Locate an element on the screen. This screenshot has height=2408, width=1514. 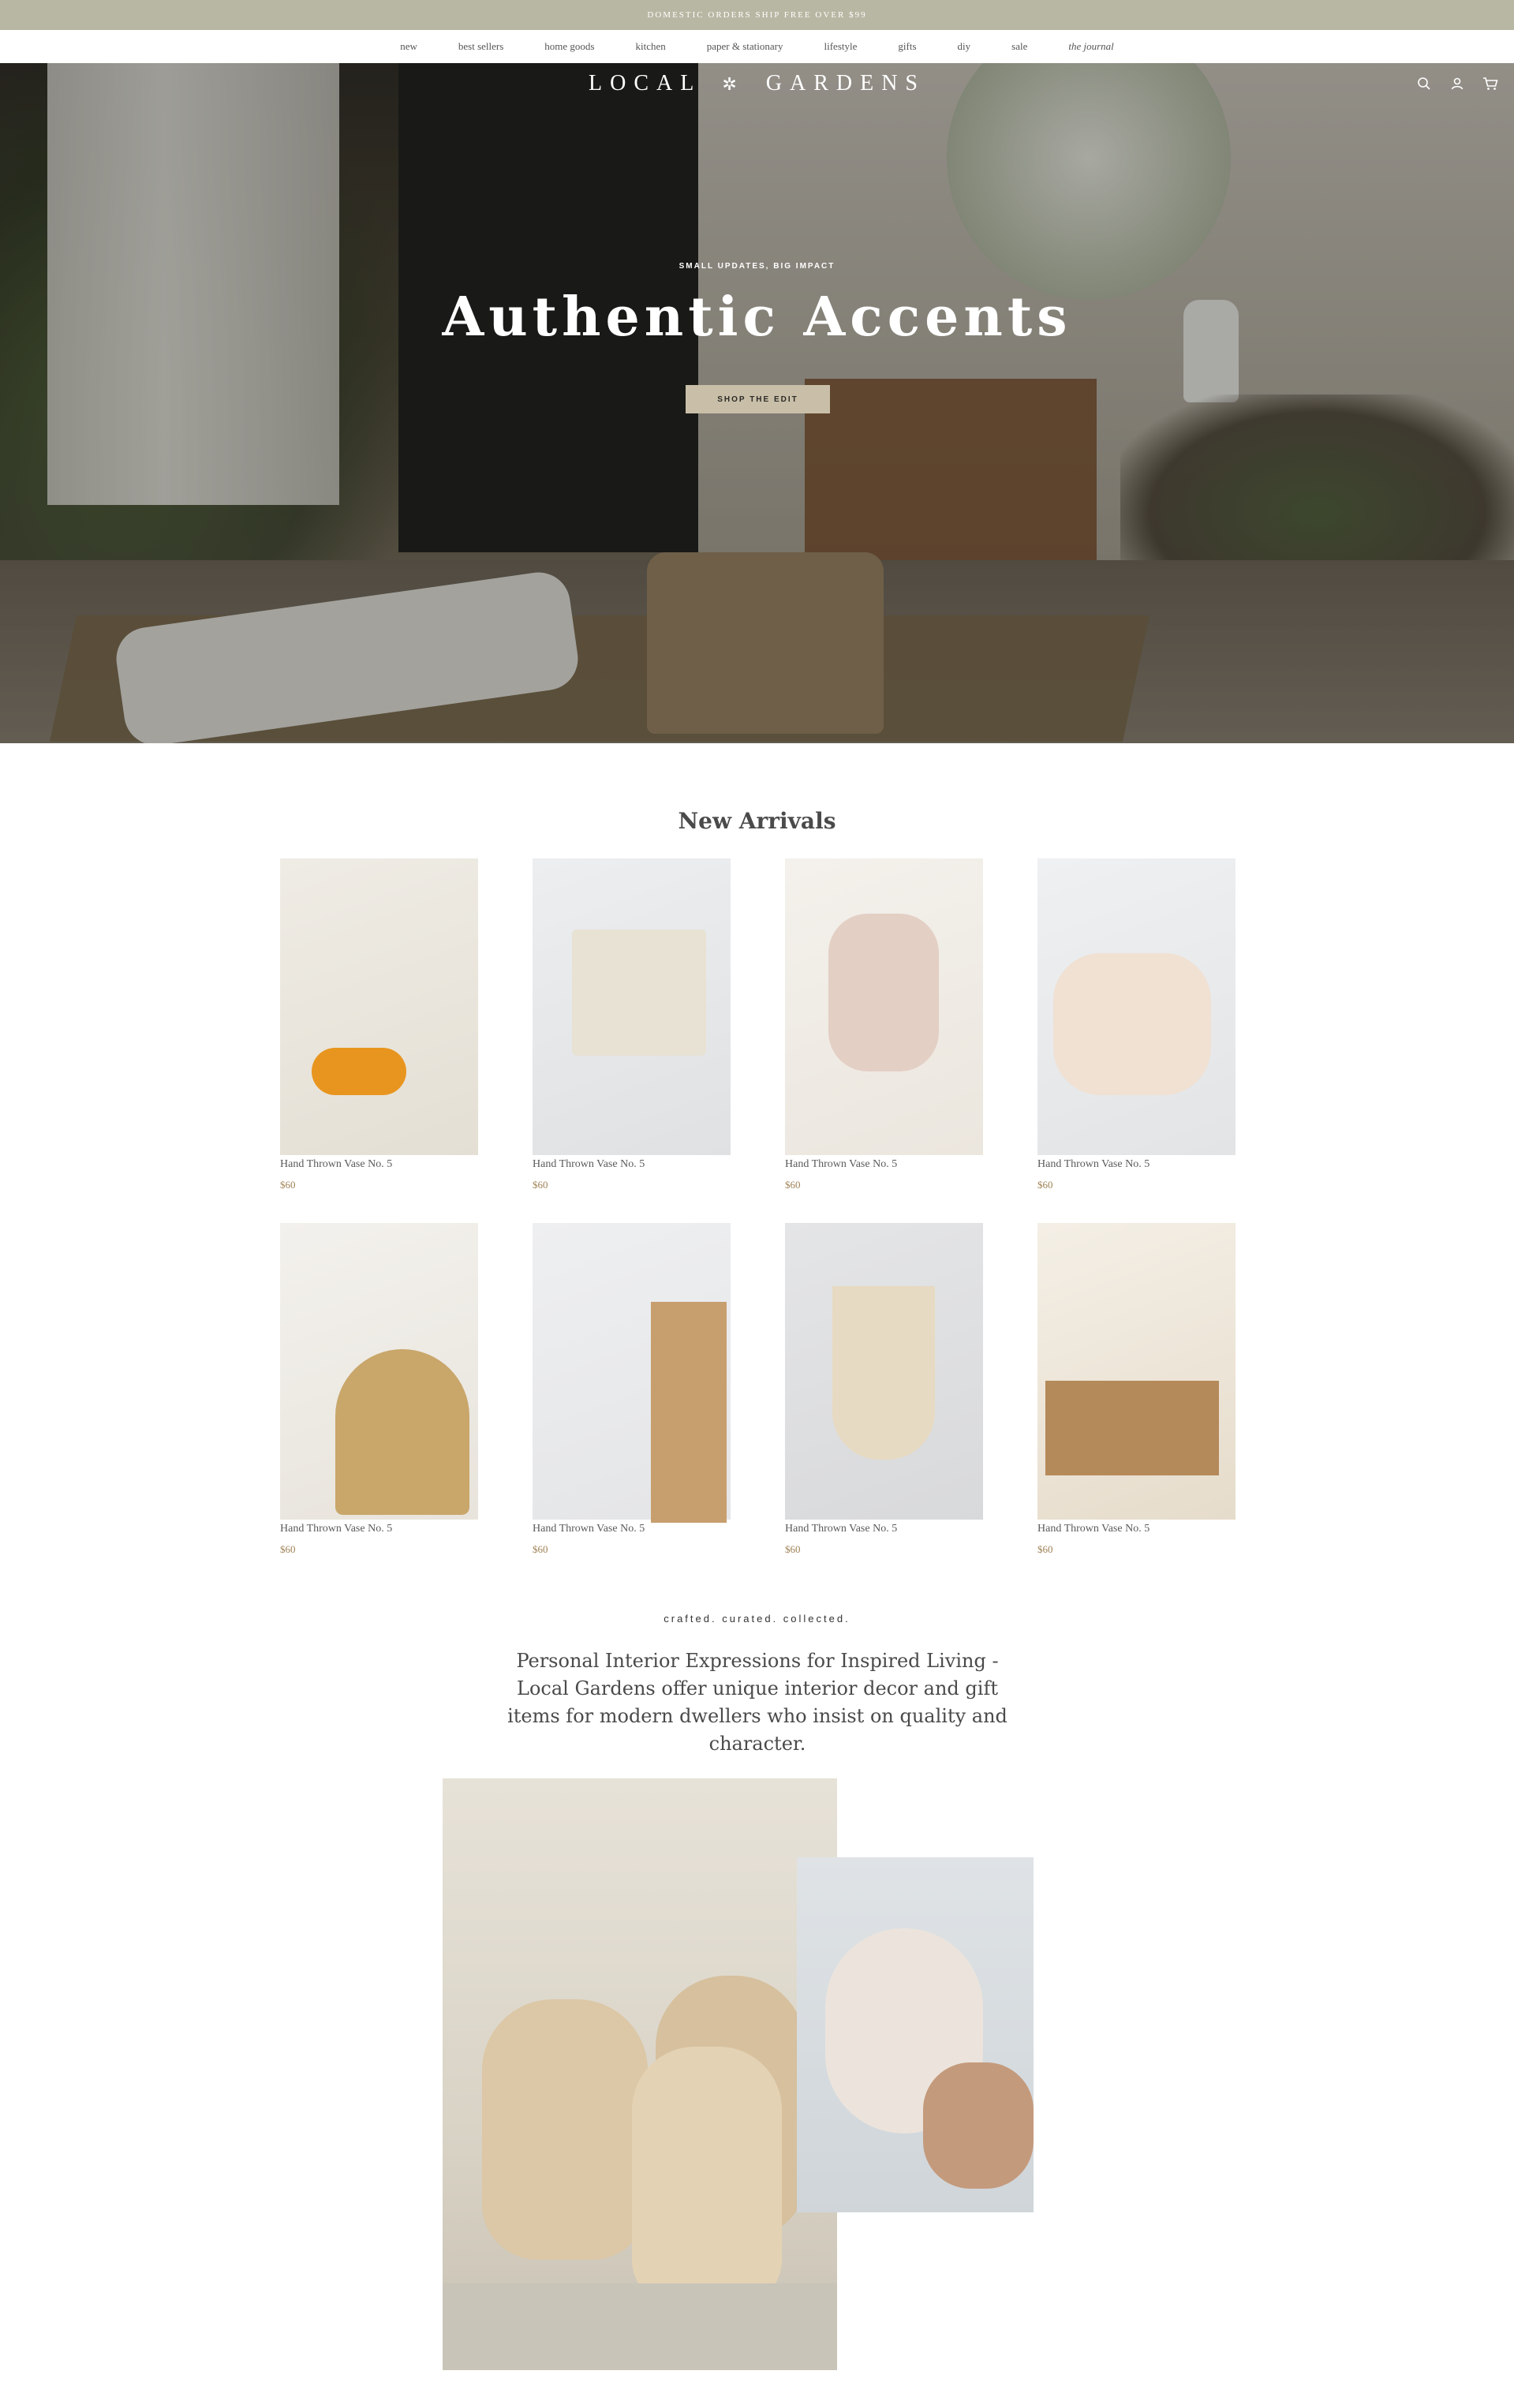
header-icons is located at coordinates (1457, 84).